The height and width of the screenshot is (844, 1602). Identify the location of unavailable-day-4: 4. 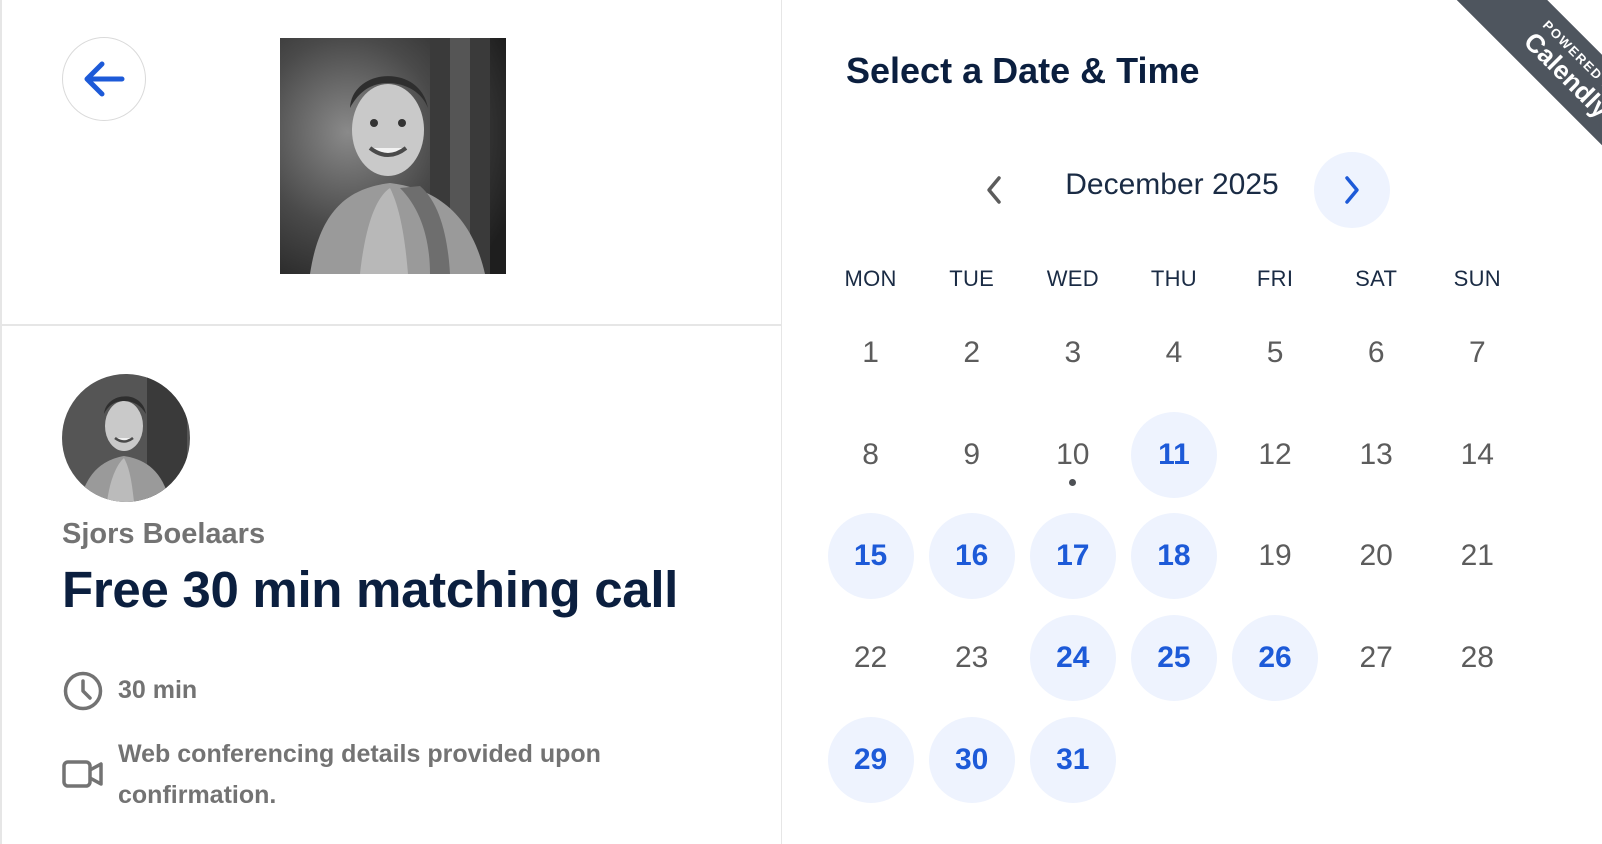
(1174, 352).